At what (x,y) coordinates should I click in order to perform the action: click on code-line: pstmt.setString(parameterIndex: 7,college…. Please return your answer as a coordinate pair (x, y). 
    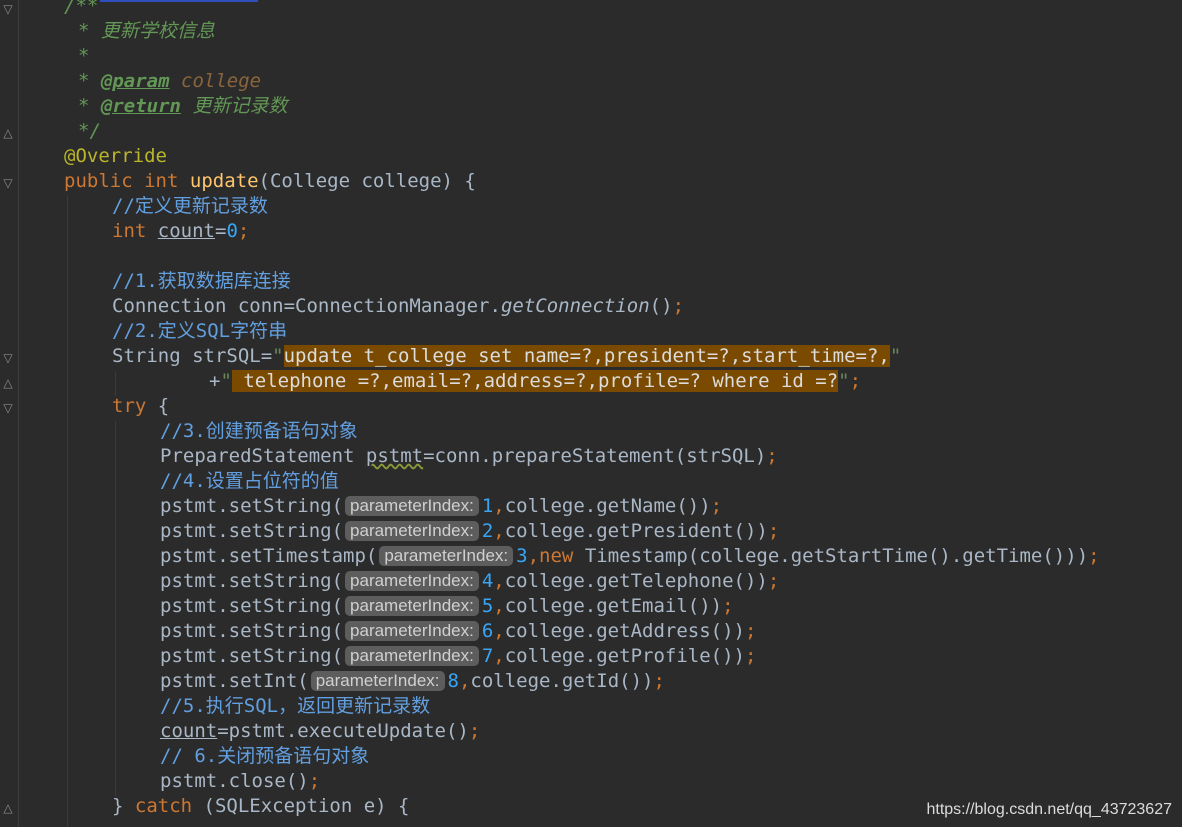
    Looking at the image, I should click on (458, 656).